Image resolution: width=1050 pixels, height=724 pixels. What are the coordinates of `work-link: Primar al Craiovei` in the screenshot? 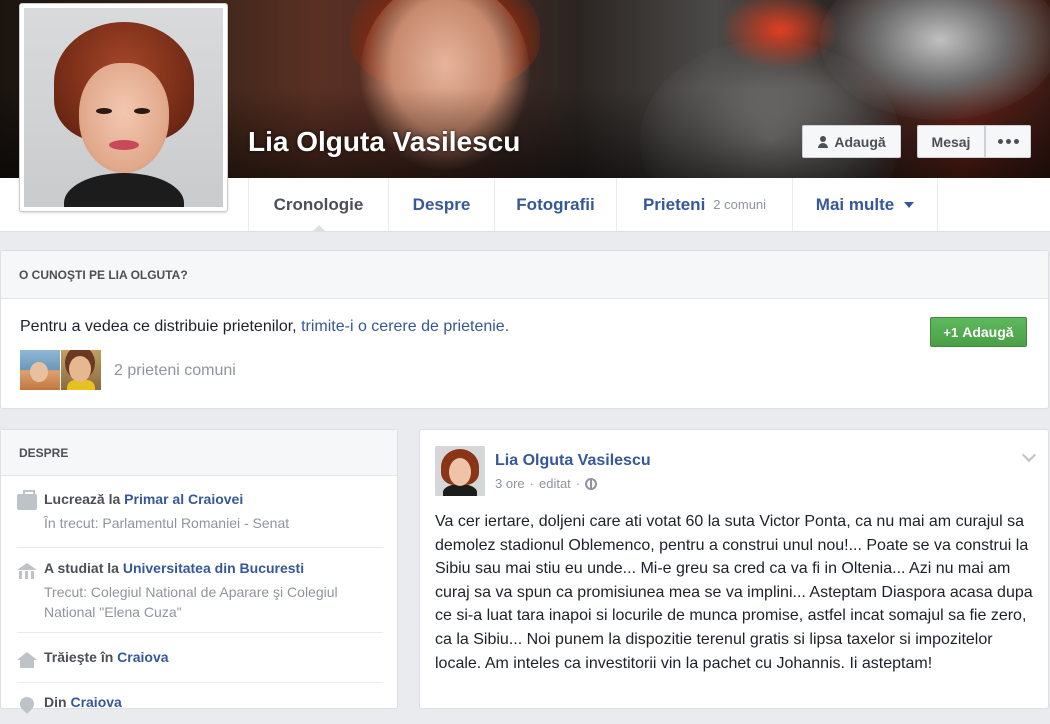 It's located at (183, 499).